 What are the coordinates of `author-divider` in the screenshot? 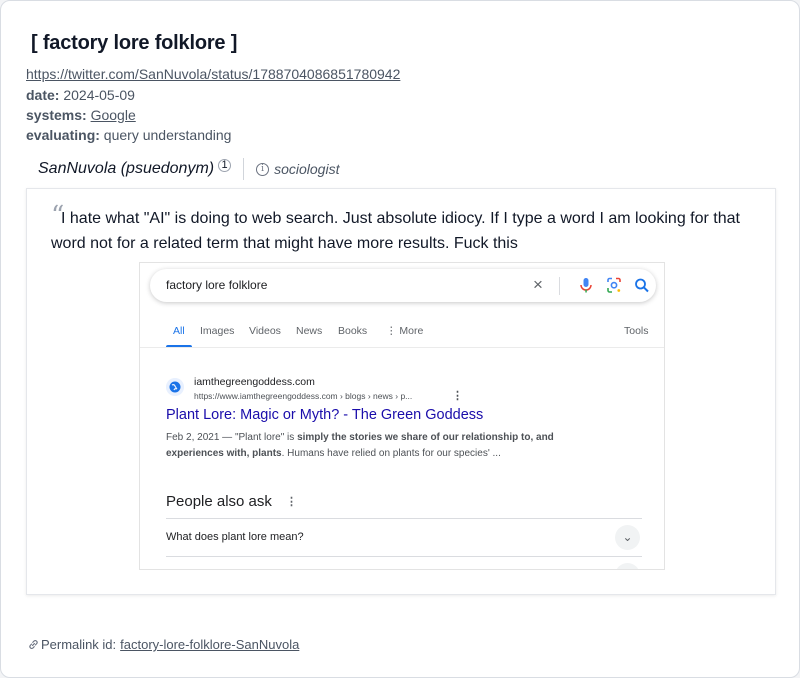 It's located at (244, 169).